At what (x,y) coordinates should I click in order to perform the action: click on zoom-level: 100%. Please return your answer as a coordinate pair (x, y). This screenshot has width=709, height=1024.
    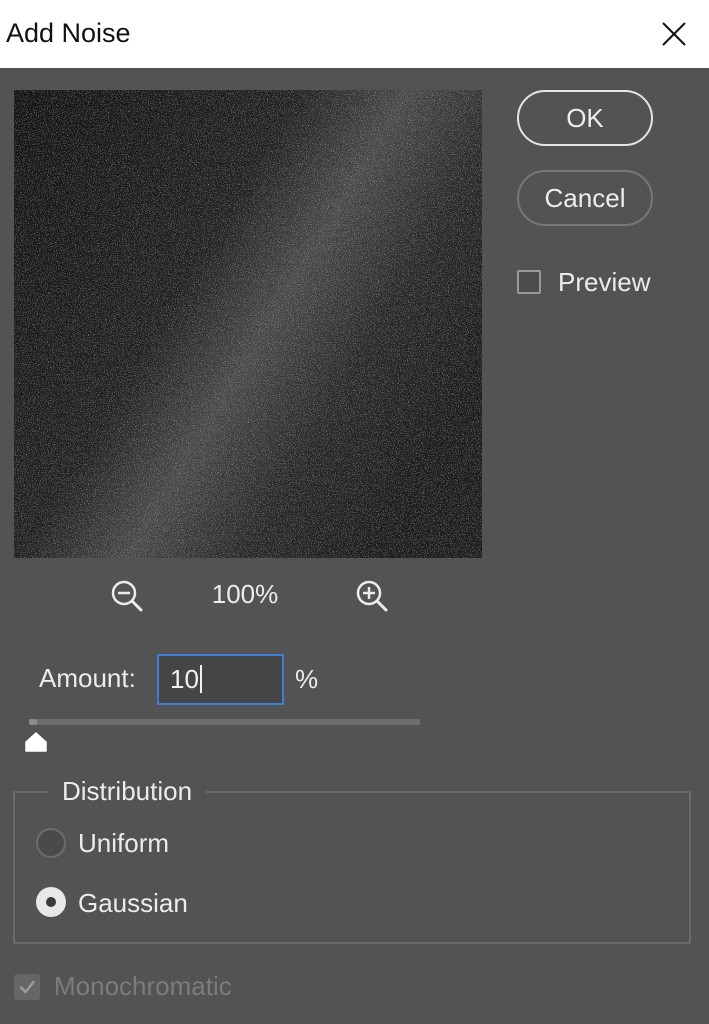
    Looking at the image, I should click on (245, 594).